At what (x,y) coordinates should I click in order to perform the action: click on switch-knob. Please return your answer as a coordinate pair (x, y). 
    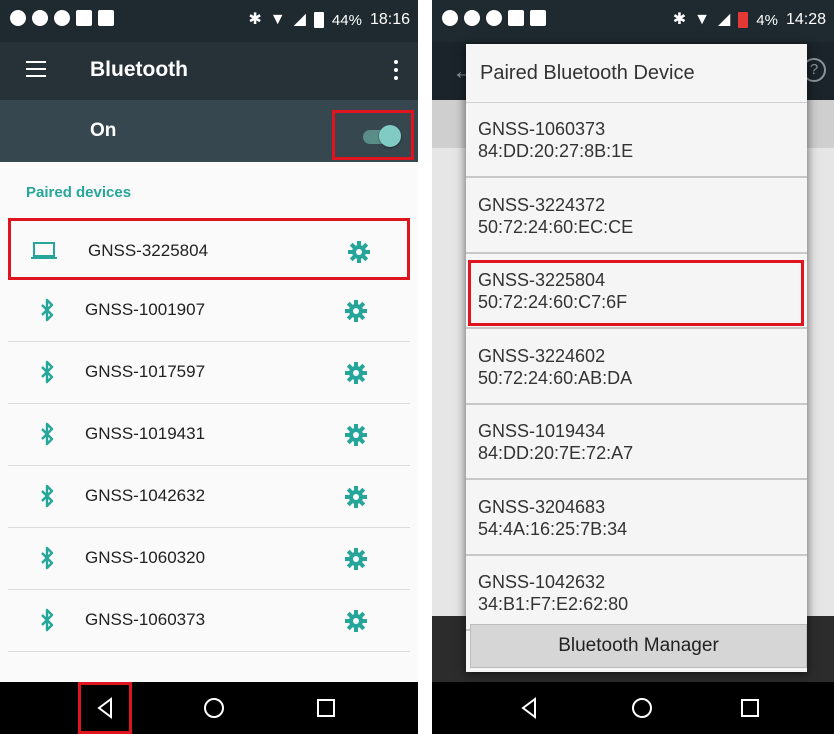
    Looking at the image, I should click on (390, 136).